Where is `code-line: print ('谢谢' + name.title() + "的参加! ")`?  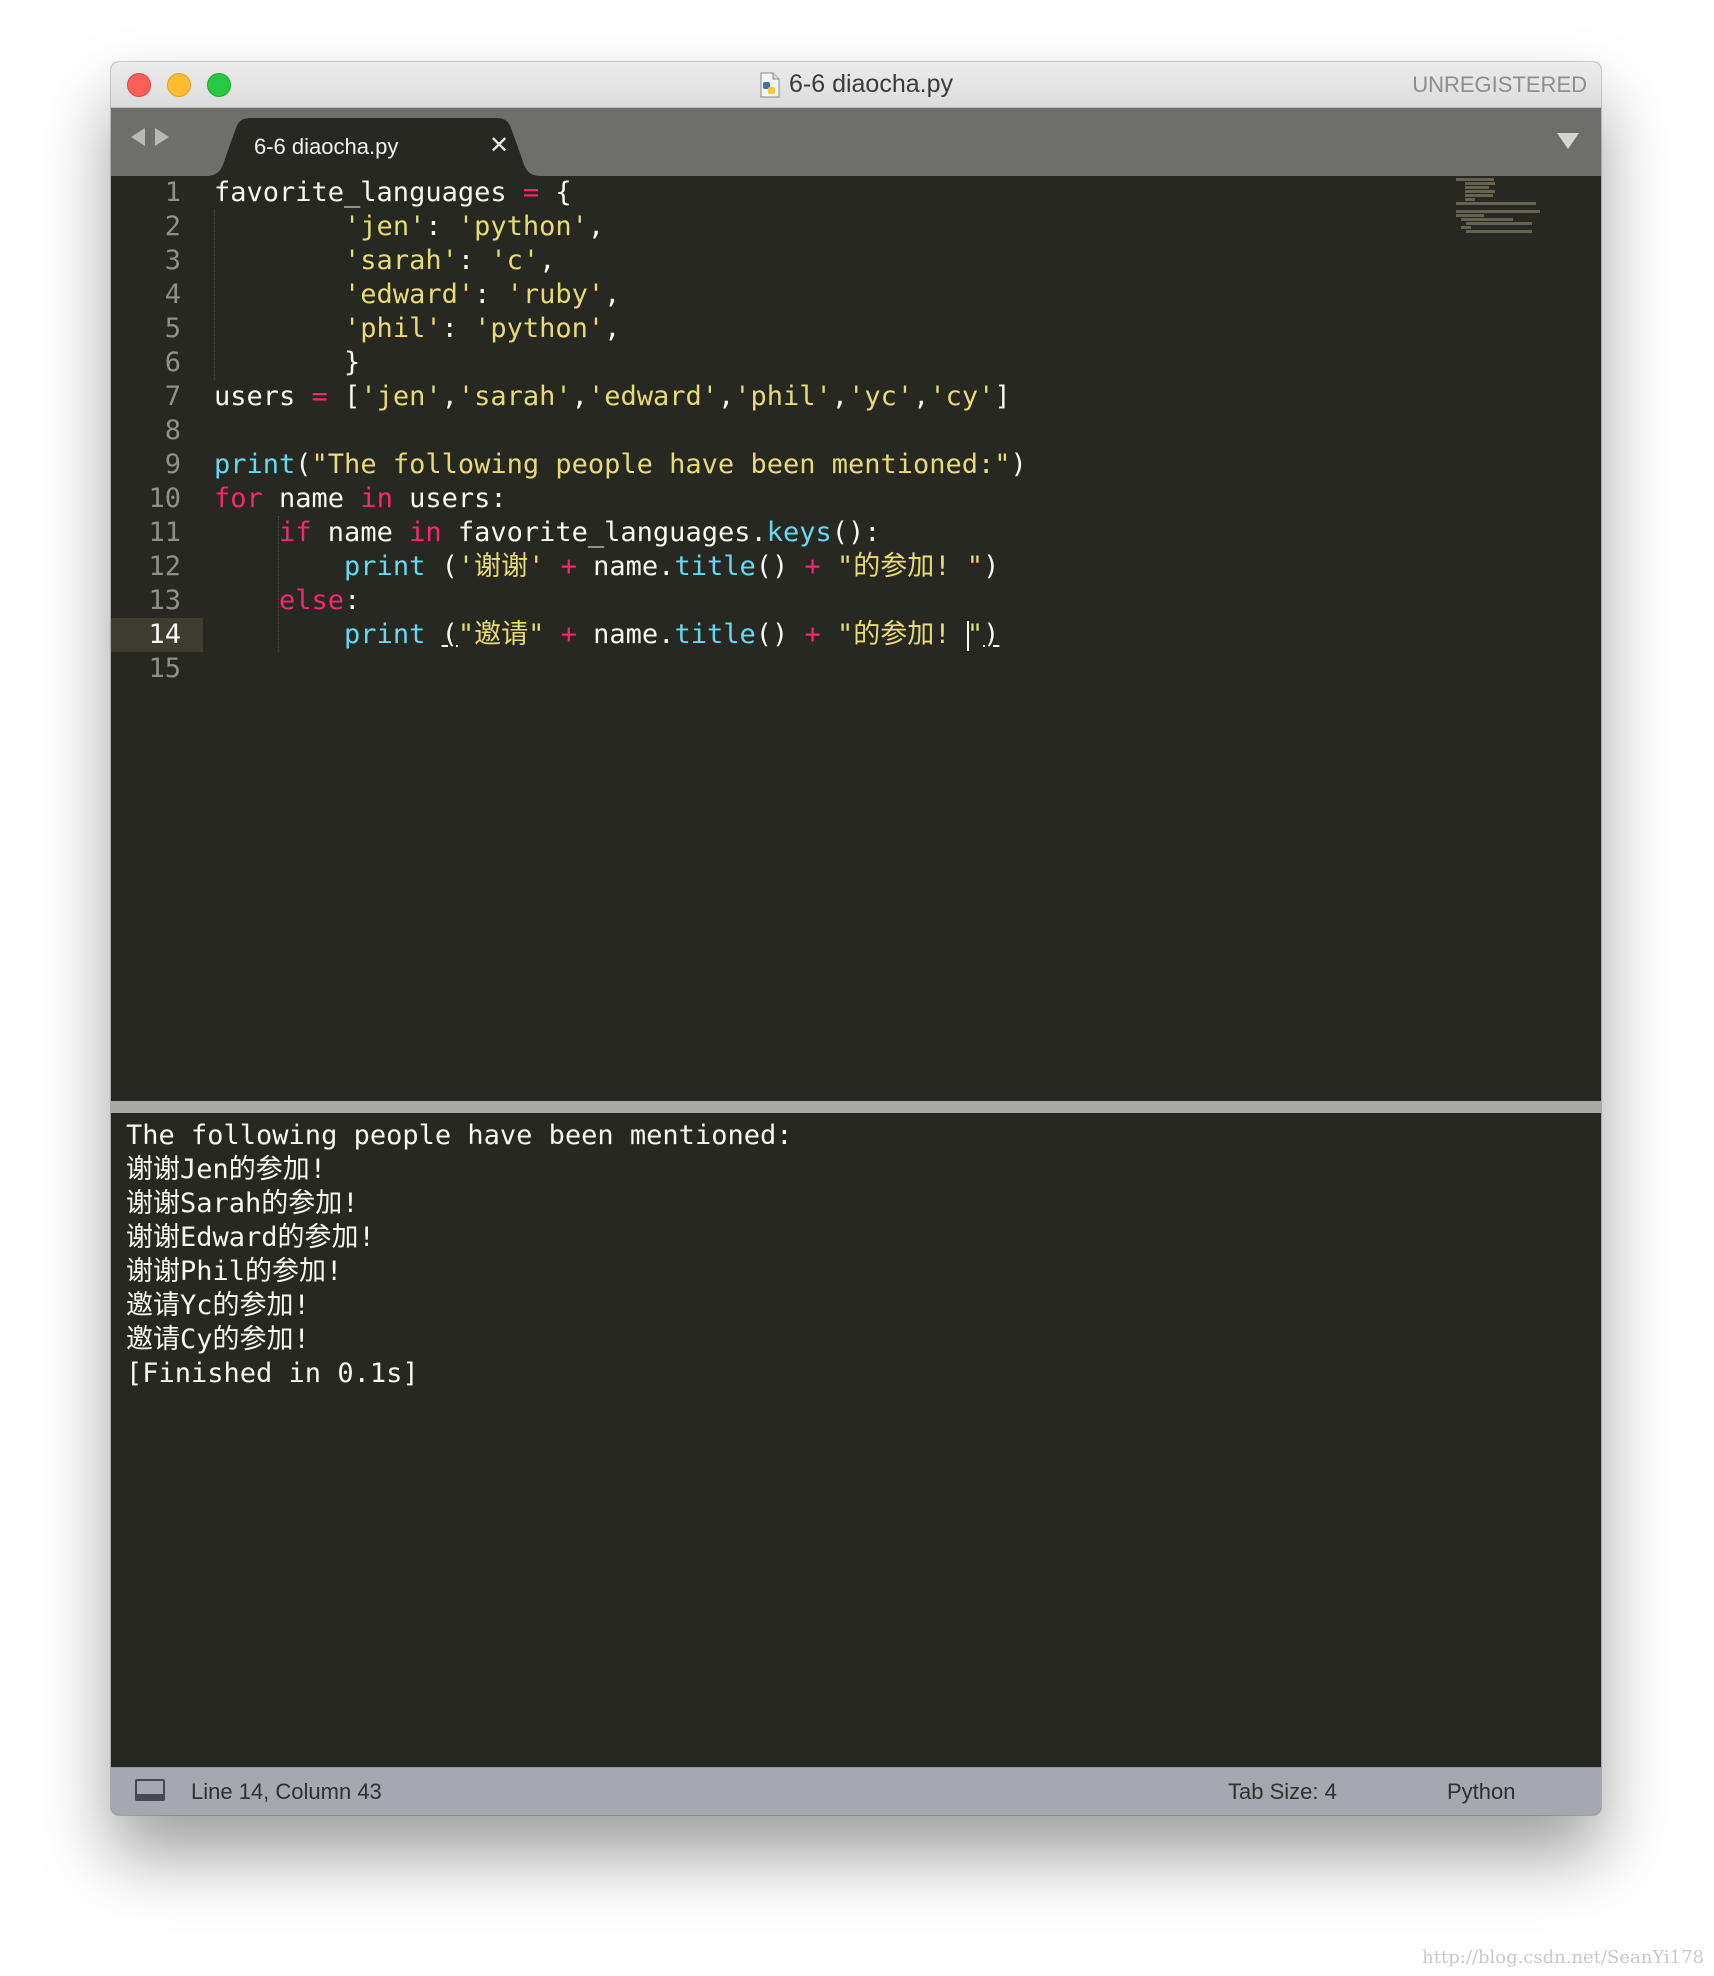
code-line: print ('谢谢' + name.title() + "的参加! ") is located at coordinates (606, 567).